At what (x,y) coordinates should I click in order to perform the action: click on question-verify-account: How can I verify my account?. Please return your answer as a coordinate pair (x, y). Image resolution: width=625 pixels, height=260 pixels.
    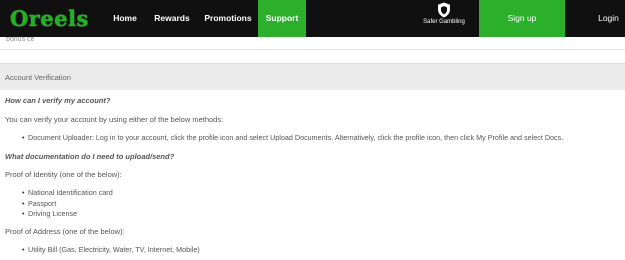
    Looking at the image, I should click on (58, 100).